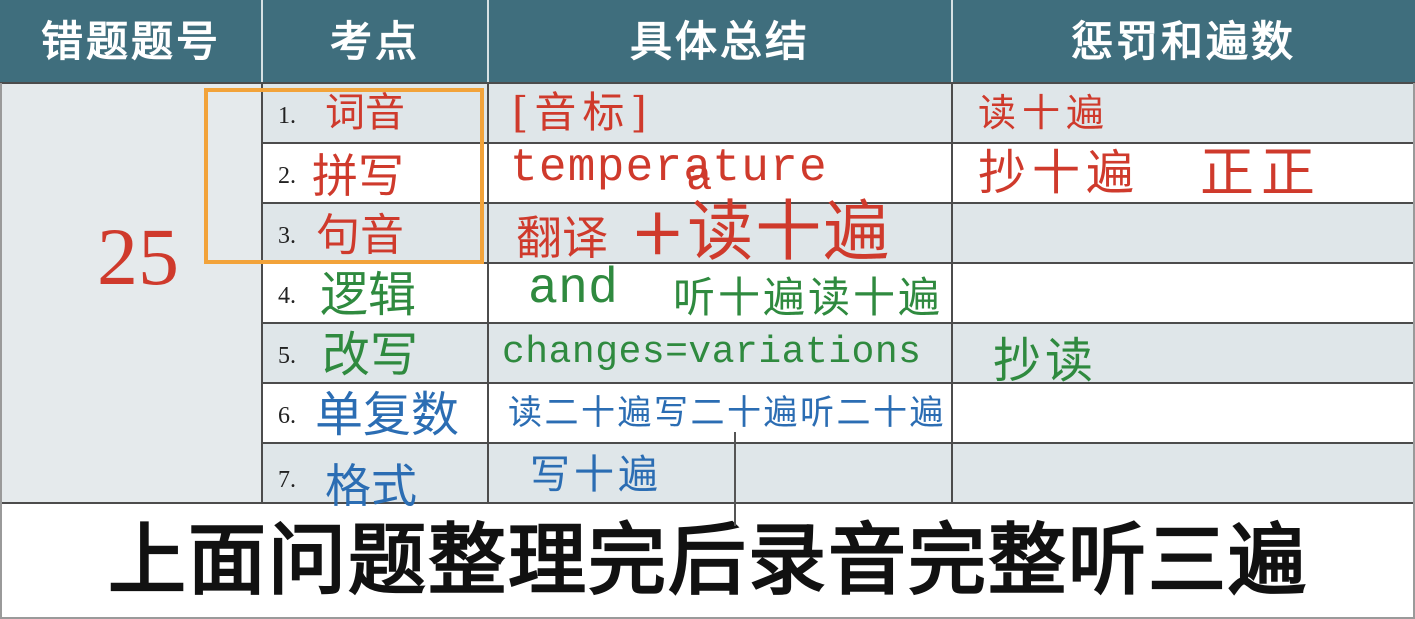  What do you see at coordinates (344, 176) in the screenshot?
I see `highlight-box` at bounding box center [344, 176].